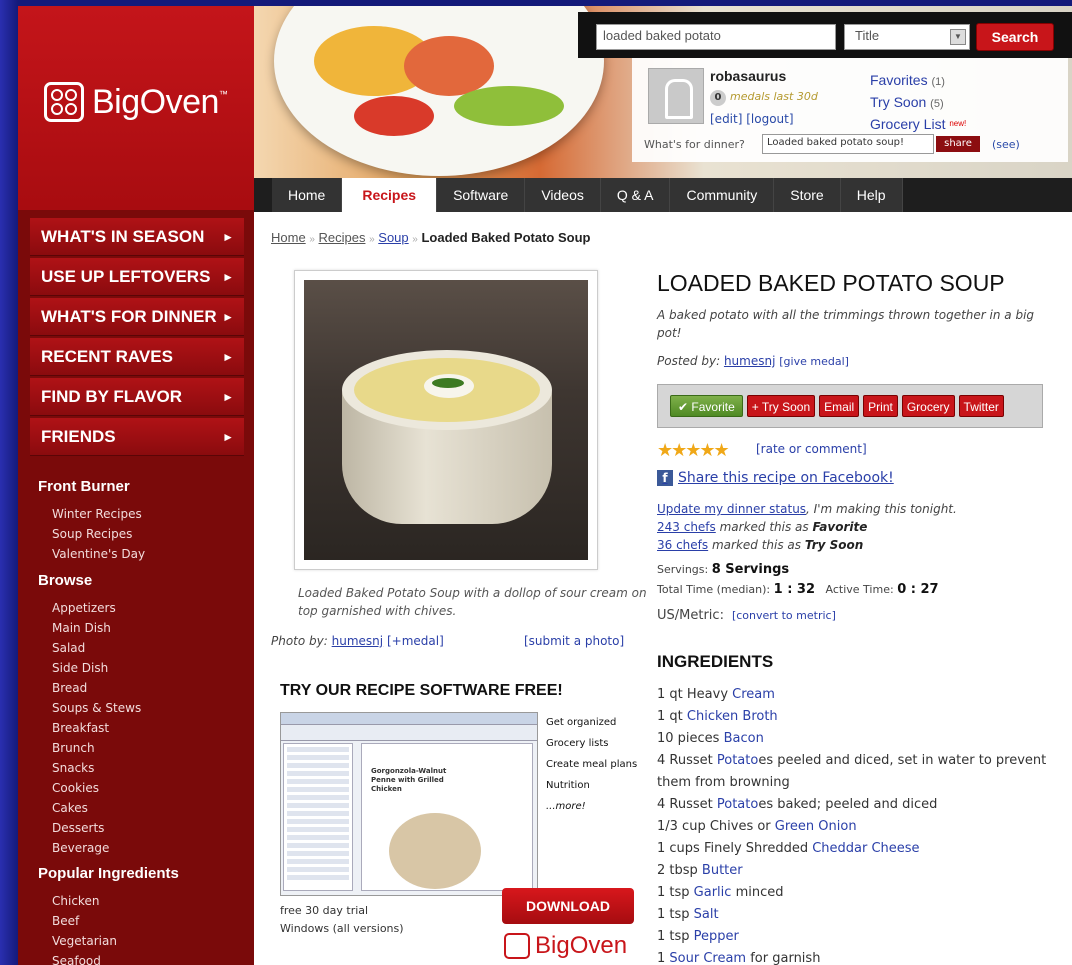 Image resolution: width=1072 pixels, height=965 pixels. Describe the element at coordinates (581, 722) in the screenshot. I see `software-feature: Get organized` at that location.